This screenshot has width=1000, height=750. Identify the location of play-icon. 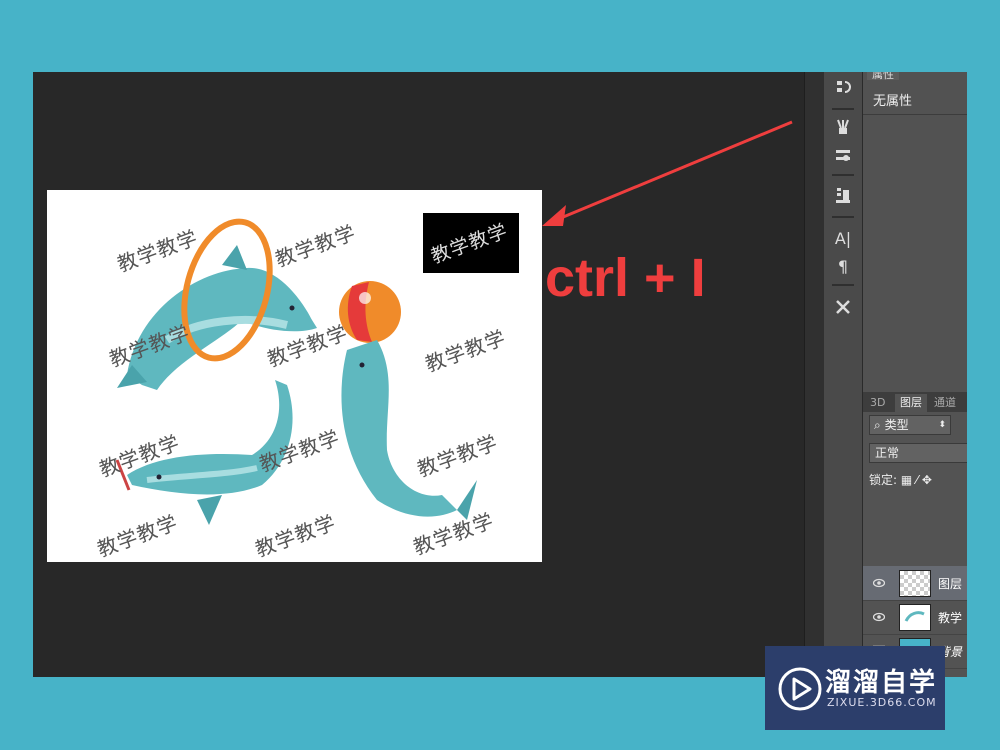
(800, 689).